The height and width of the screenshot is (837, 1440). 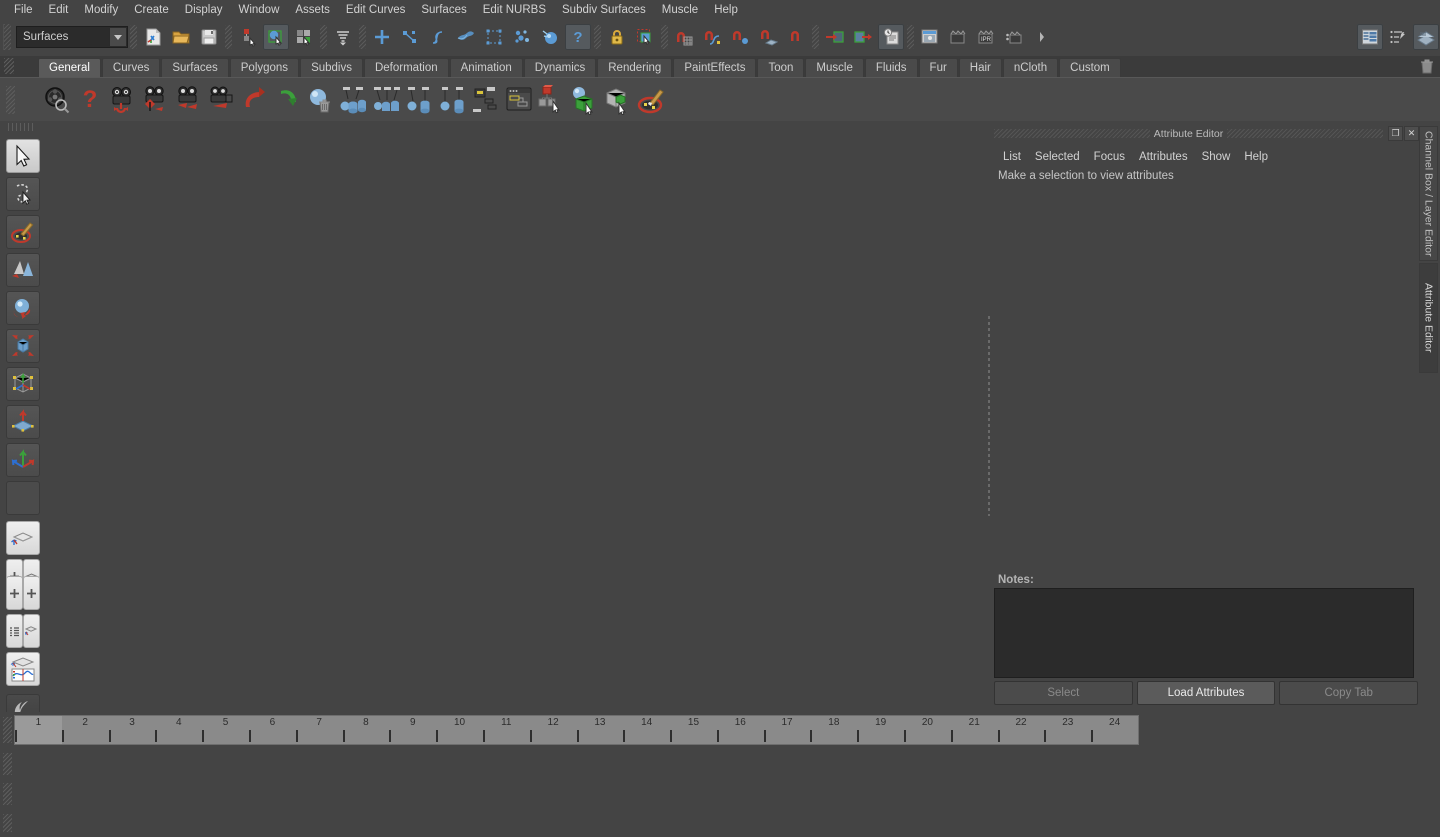 I want to click on show-hide-attribute-editor-icon, so click(x=1426, y=37).